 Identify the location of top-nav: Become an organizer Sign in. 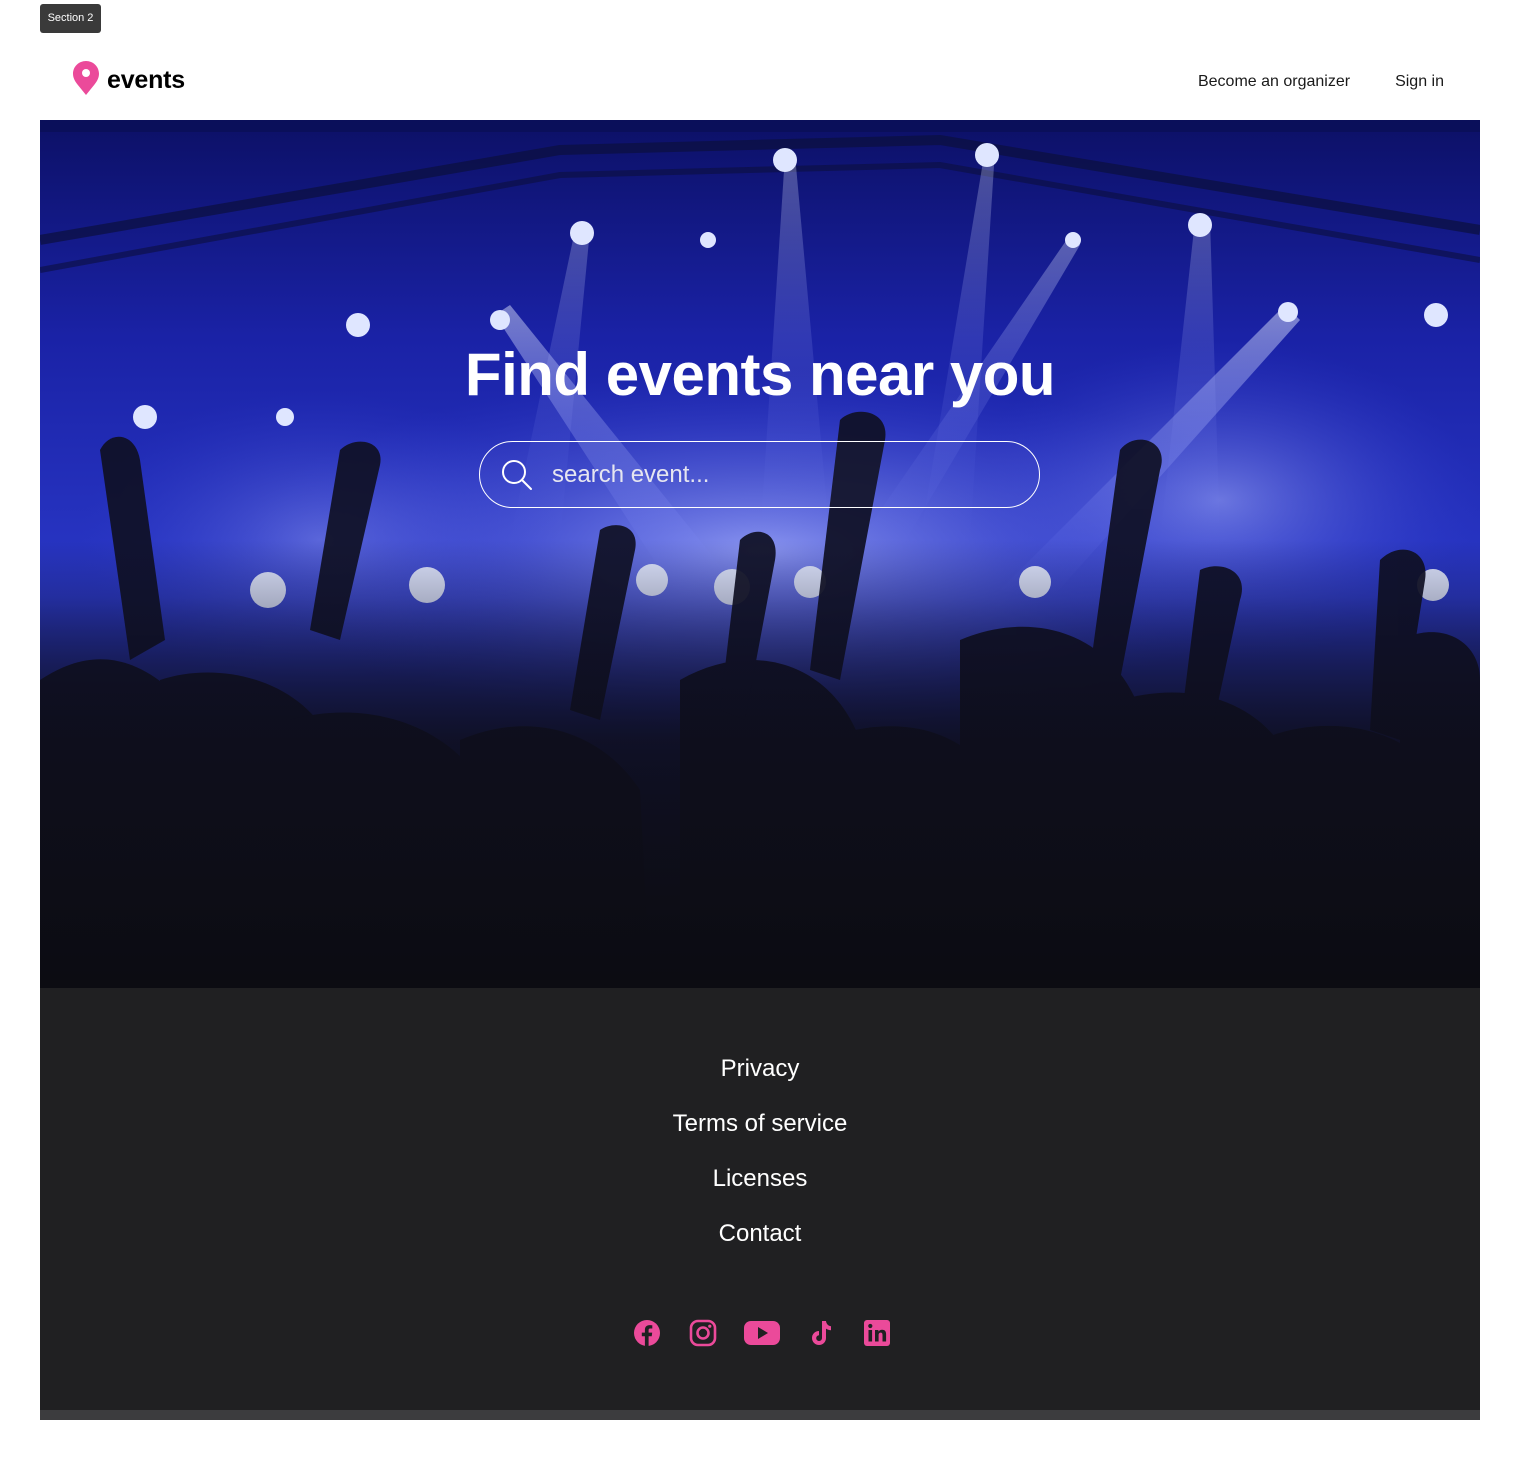
(1321, 82).